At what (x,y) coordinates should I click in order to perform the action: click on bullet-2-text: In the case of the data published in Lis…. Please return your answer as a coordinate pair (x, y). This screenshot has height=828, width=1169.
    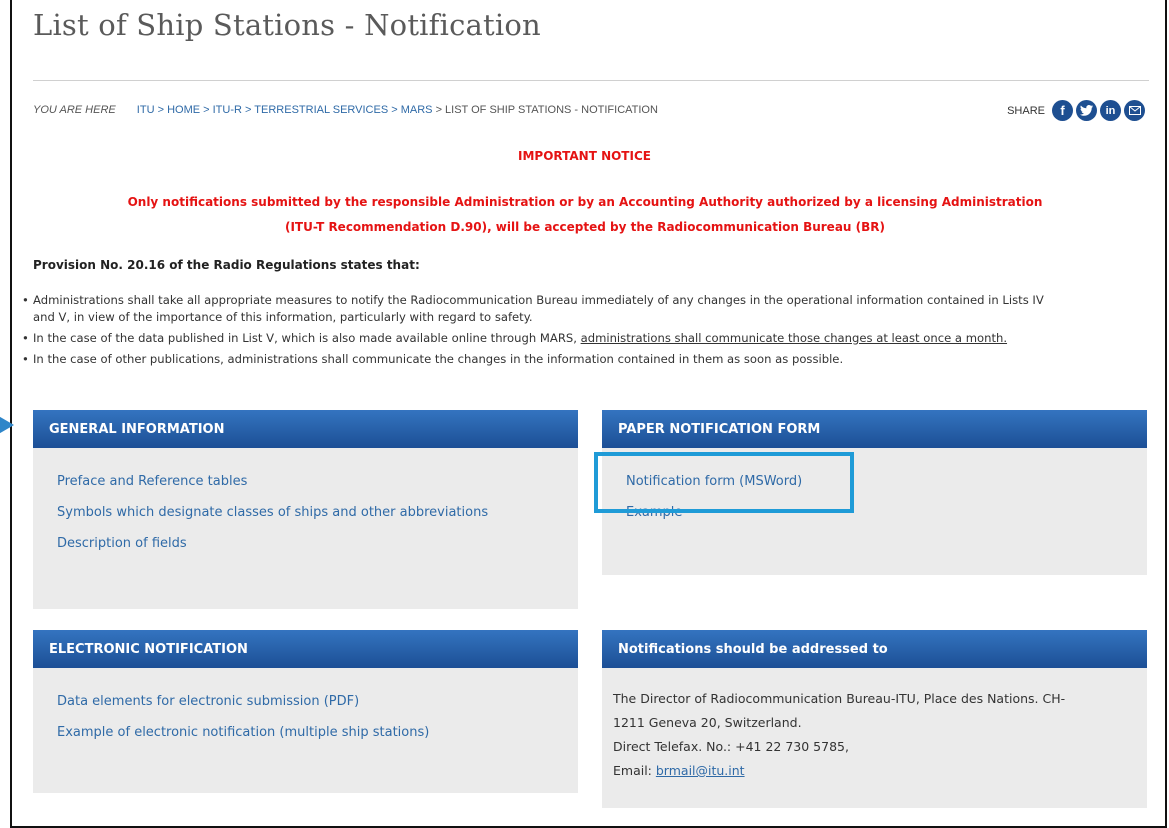
    Looking at the image, I should click on (307, 338).